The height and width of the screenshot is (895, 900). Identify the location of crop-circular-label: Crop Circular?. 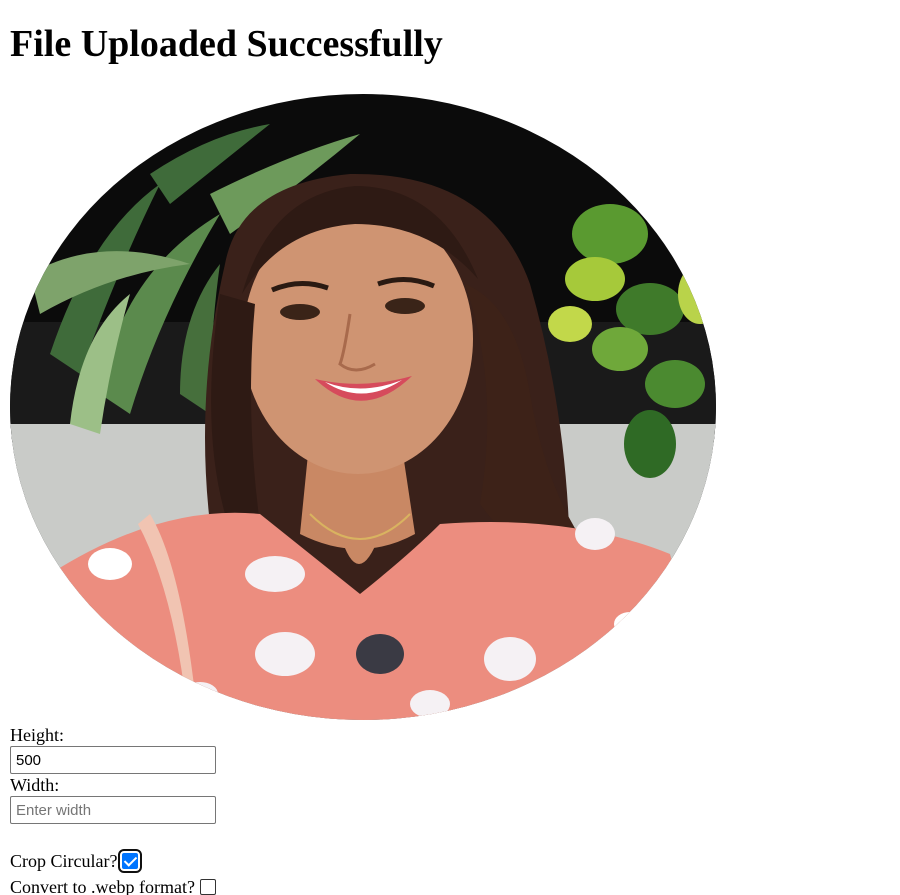
(64, 861).